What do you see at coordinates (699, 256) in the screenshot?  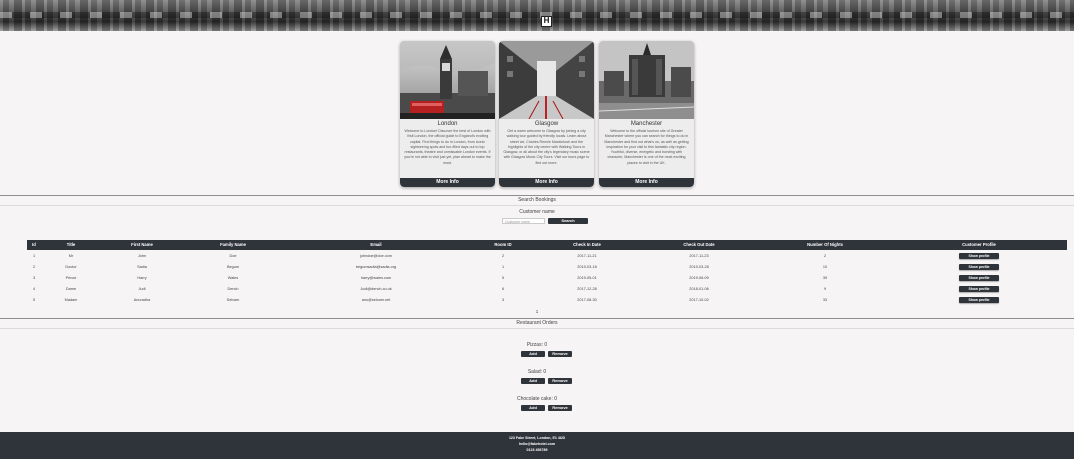 I see `table-cell: 2017-11-23` at bounding box center [699, 256].